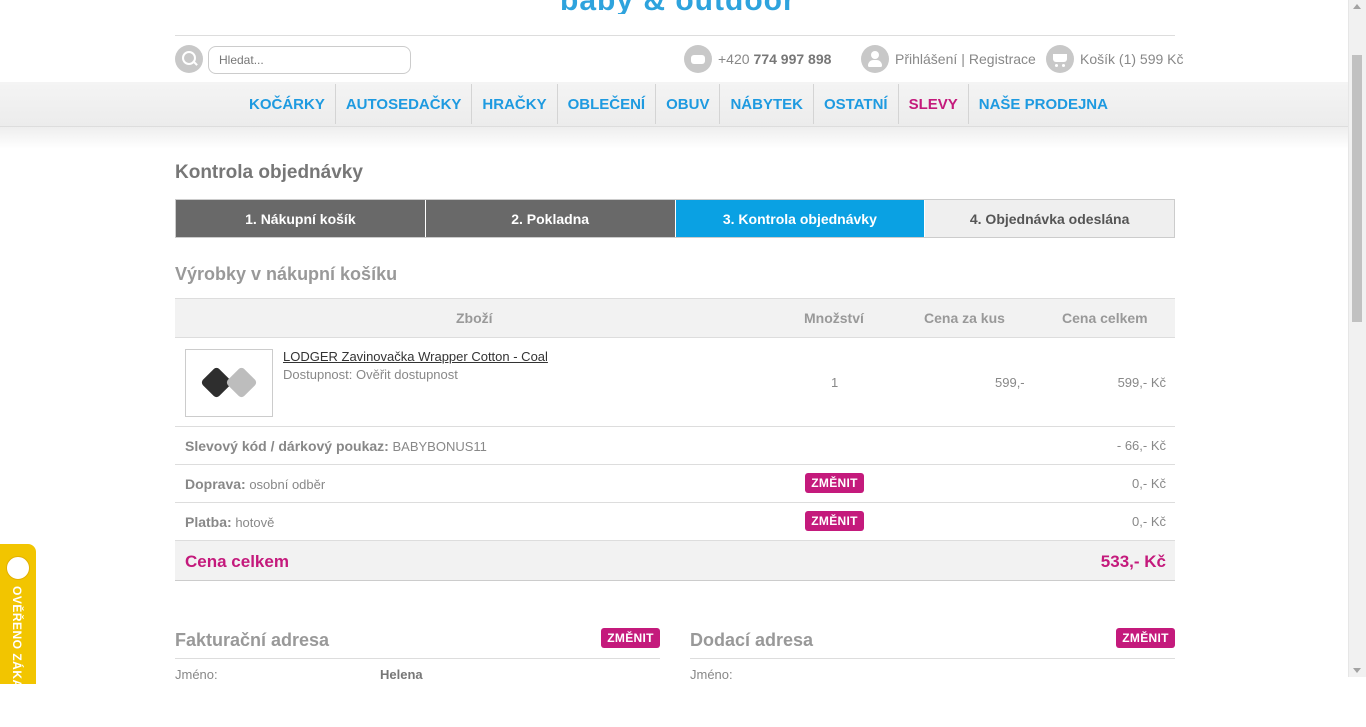  What do you see at coordinates (834, 521) in the screenshot?
I see `change-payment-button: ZMĚNIT` at bounding box center [834, 521].